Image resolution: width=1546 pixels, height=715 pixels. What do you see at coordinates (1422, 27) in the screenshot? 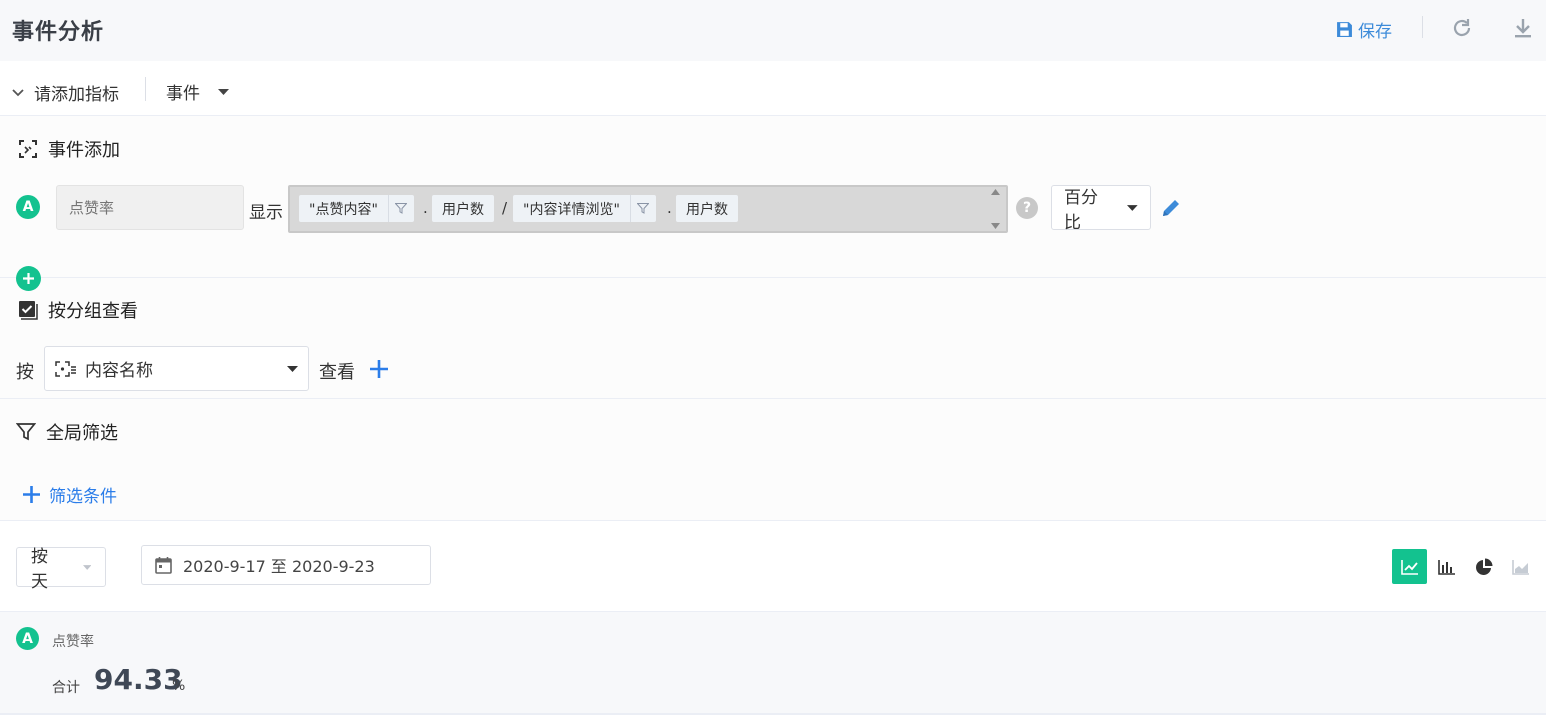
I see `toolbar-divider` at bounding box center [1422, 27].